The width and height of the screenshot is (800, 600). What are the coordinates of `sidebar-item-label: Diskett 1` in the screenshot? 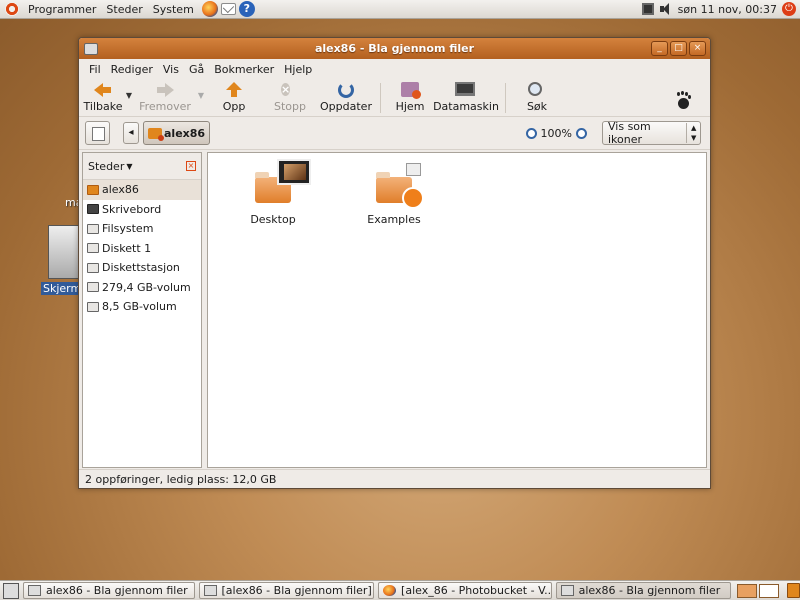 It's located at (127, 248).